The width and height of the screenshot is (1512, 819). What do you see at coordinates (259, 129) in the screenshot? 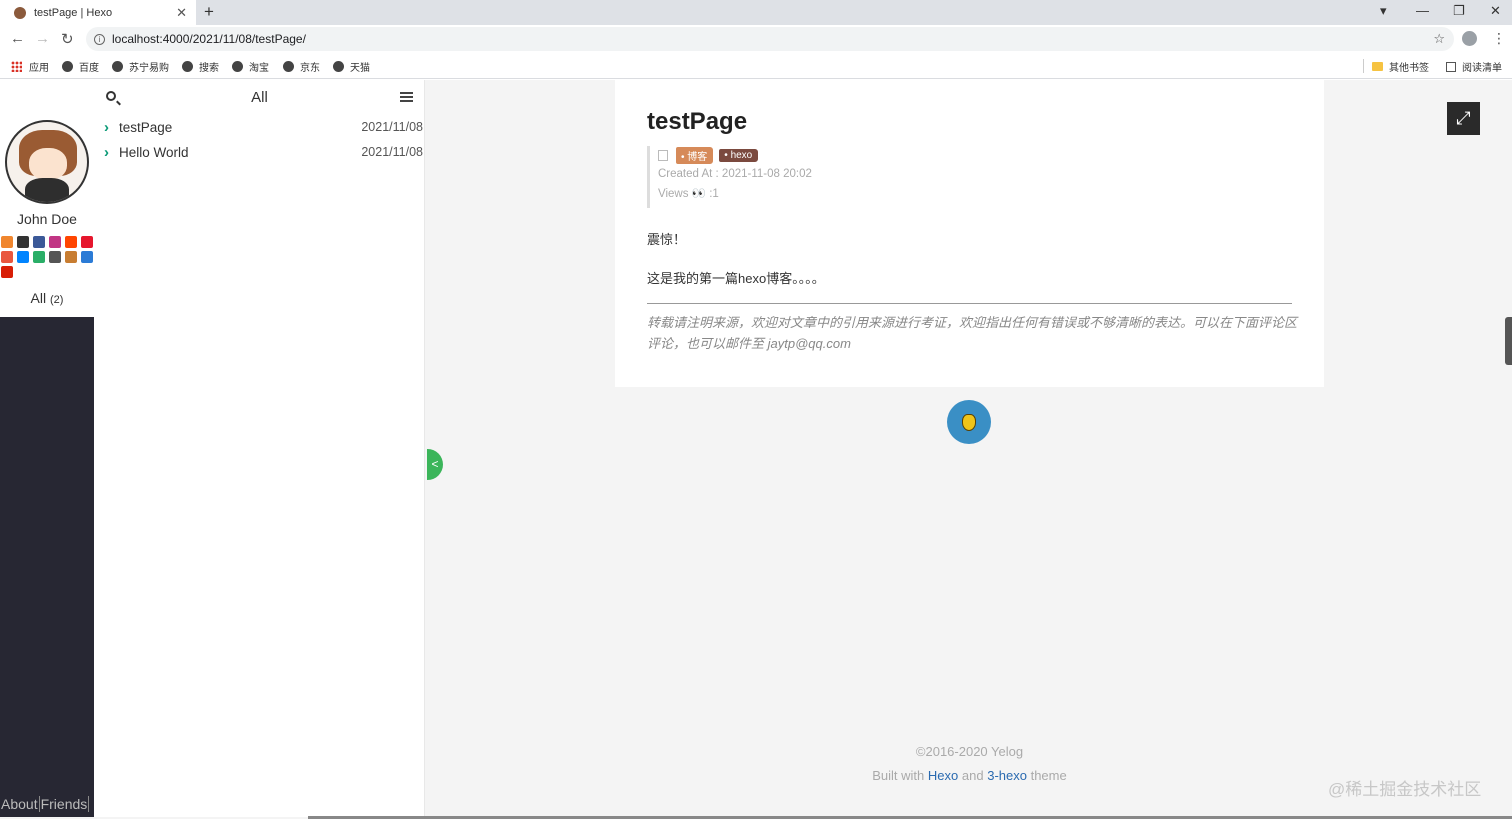
I see `post-list-item: › testPage 2021/11/08` at bounding box center [259, 129].